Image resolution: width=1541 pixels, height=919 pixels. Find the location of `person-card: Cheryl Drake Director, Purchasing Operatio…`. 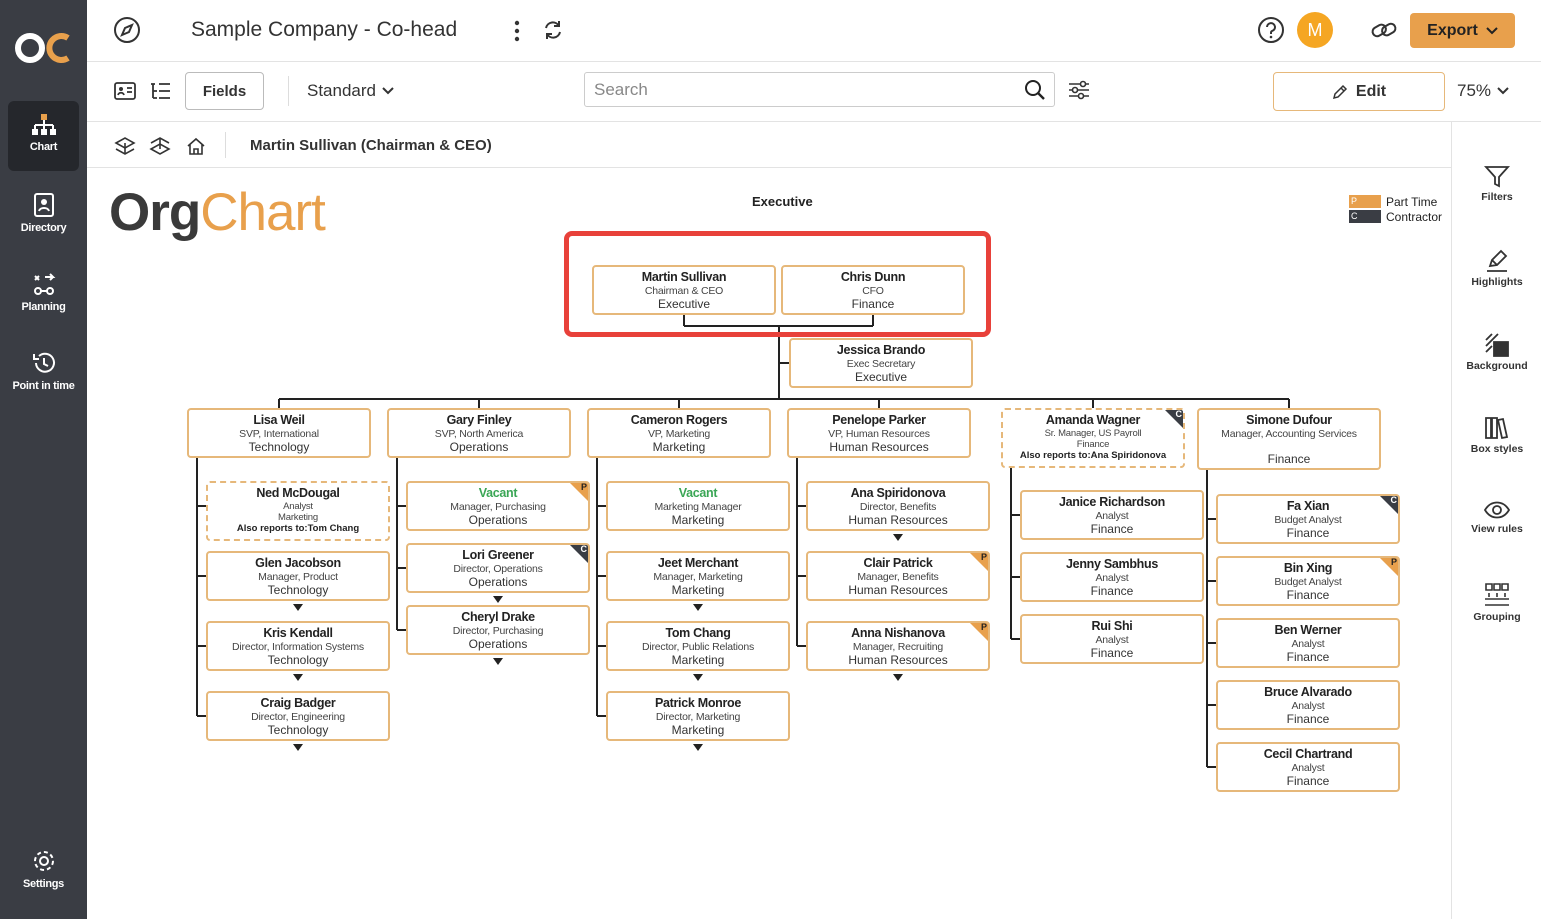

person-card: Cheryl Drake Director, Purchasing Operatio… is located at coordinates (498, 630).